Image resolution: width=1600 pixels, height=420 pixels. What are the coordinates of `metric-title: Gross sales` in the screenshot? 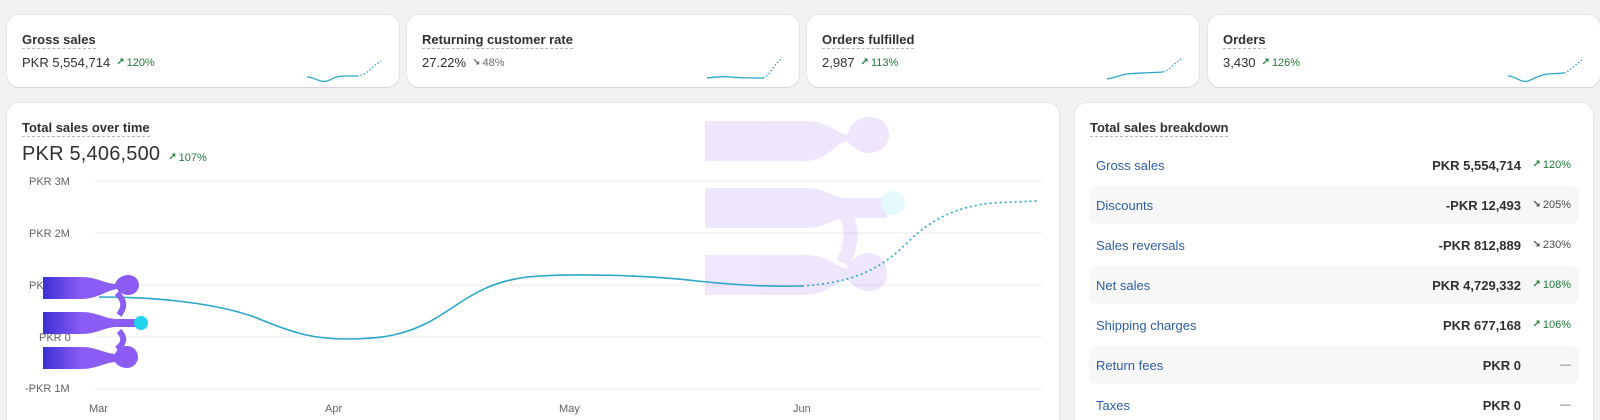 It's located at (59, 40).